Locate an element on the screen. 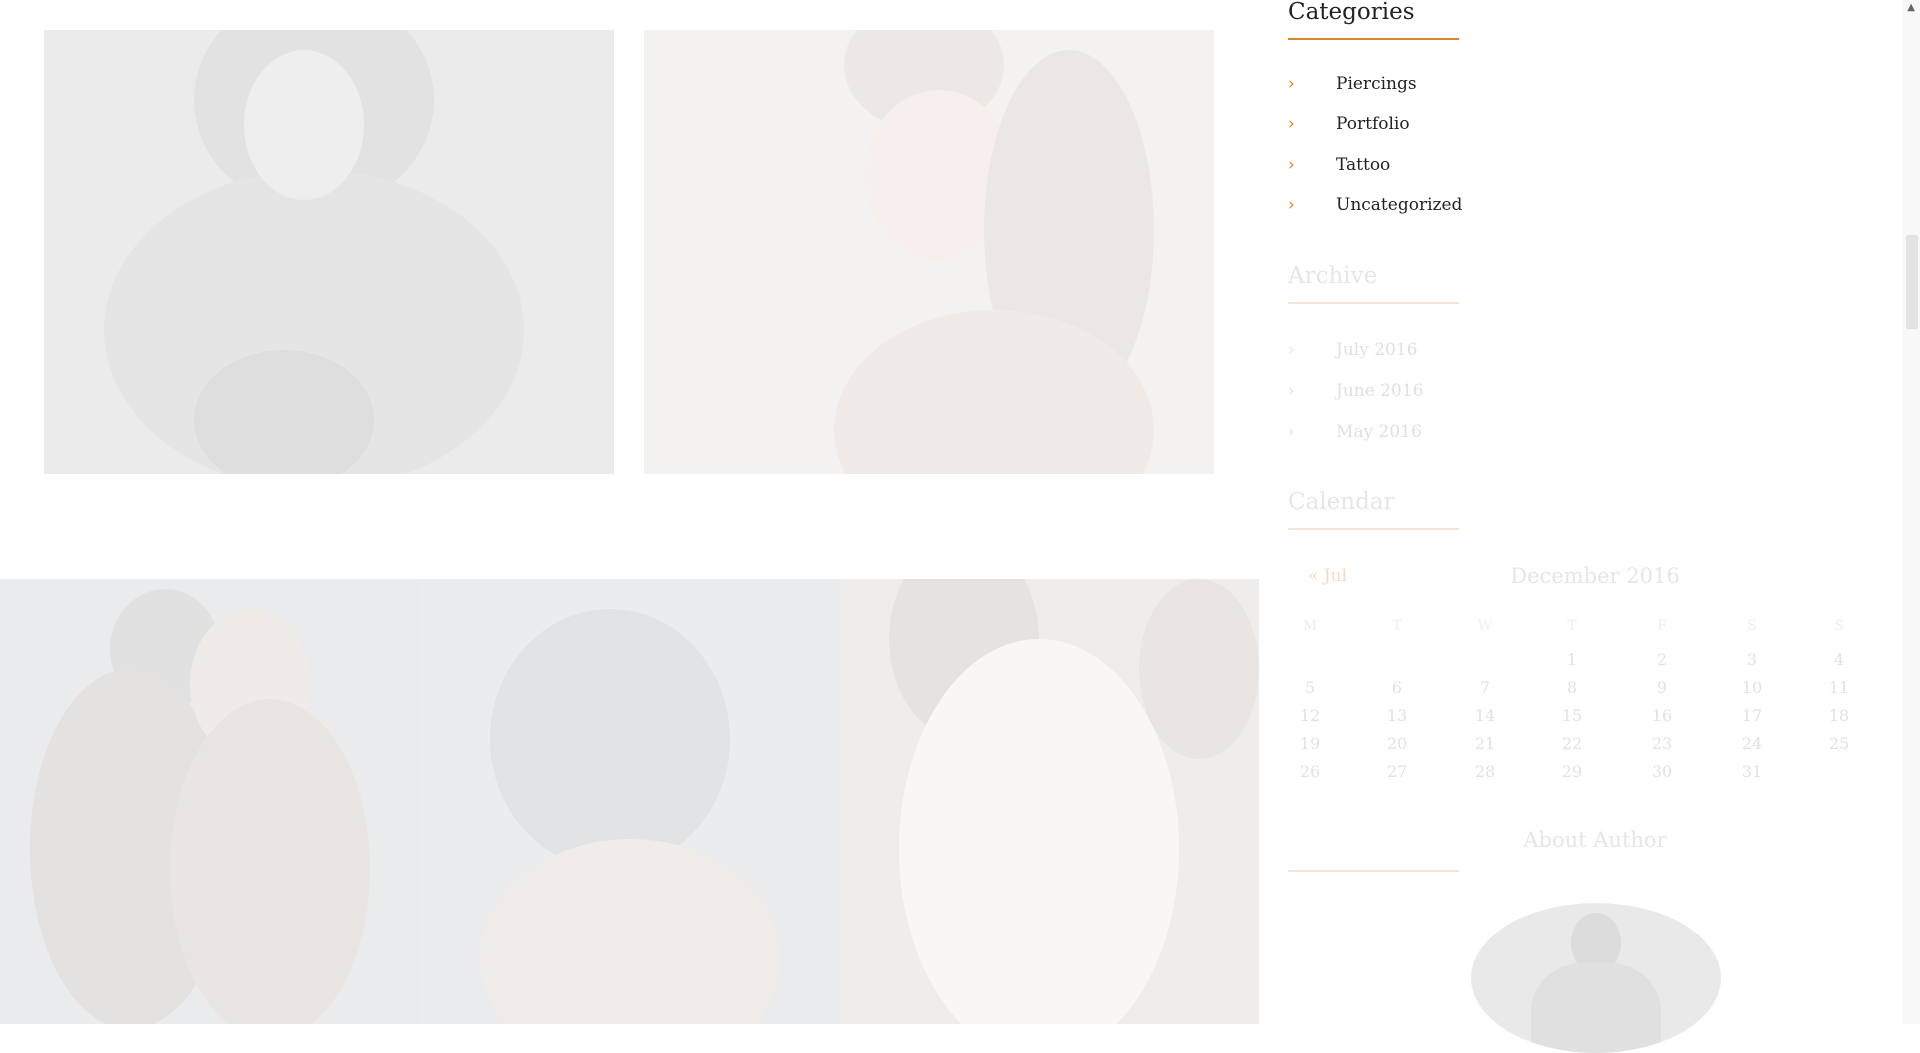 The height and width of the screenshot is (1053, 1920). archive-item-label: May 2016 is located at coordinates (1379, 432).